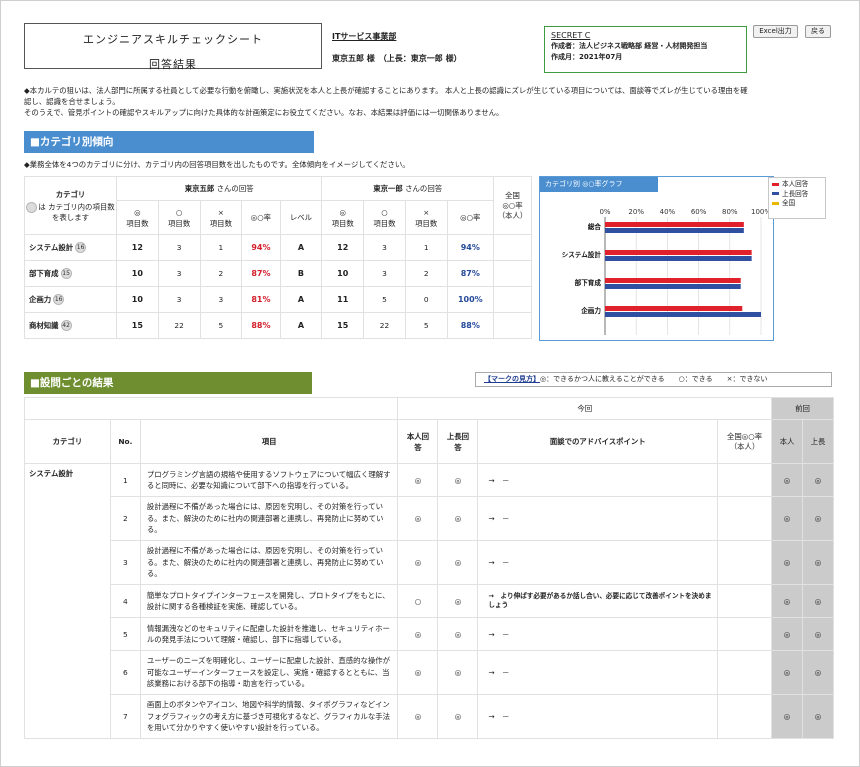 This screenshot has height=767, width=860. Describe the element at coordinates (125, 441) in the screenshot. I see `no-col-header: No.` at that location.